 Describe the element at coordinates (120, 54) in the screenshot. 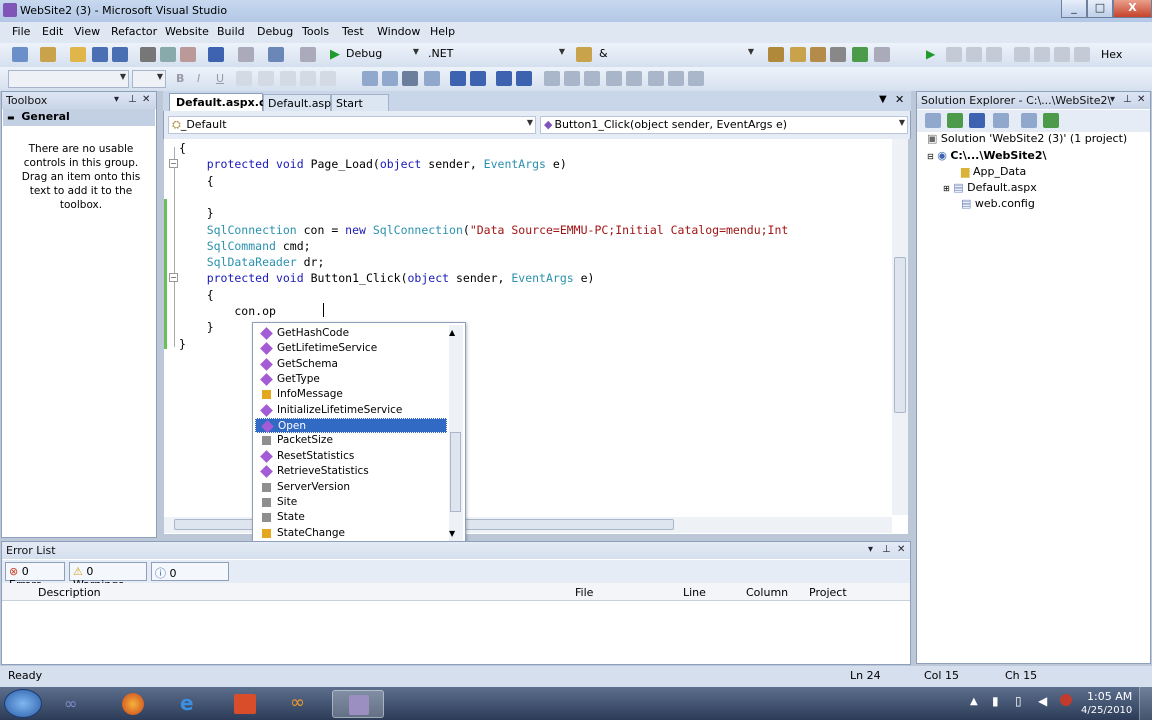

I see `save-all-icon` at that location.